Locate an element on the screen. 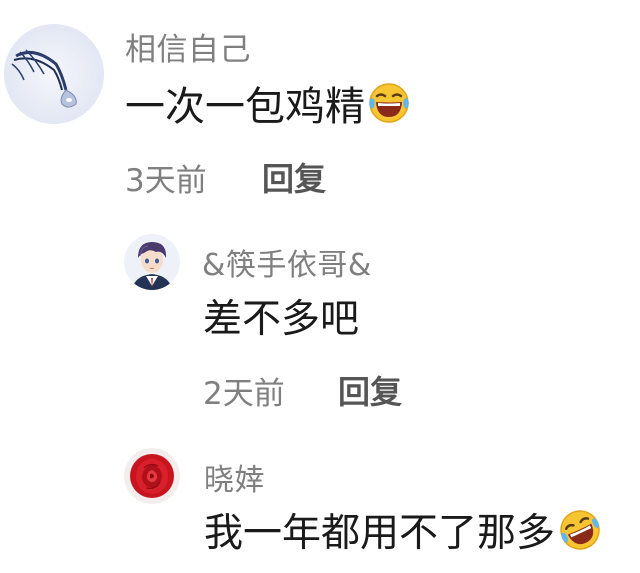  comment-text: 我一年都用不了那多 is located at coordinates (403, 530).